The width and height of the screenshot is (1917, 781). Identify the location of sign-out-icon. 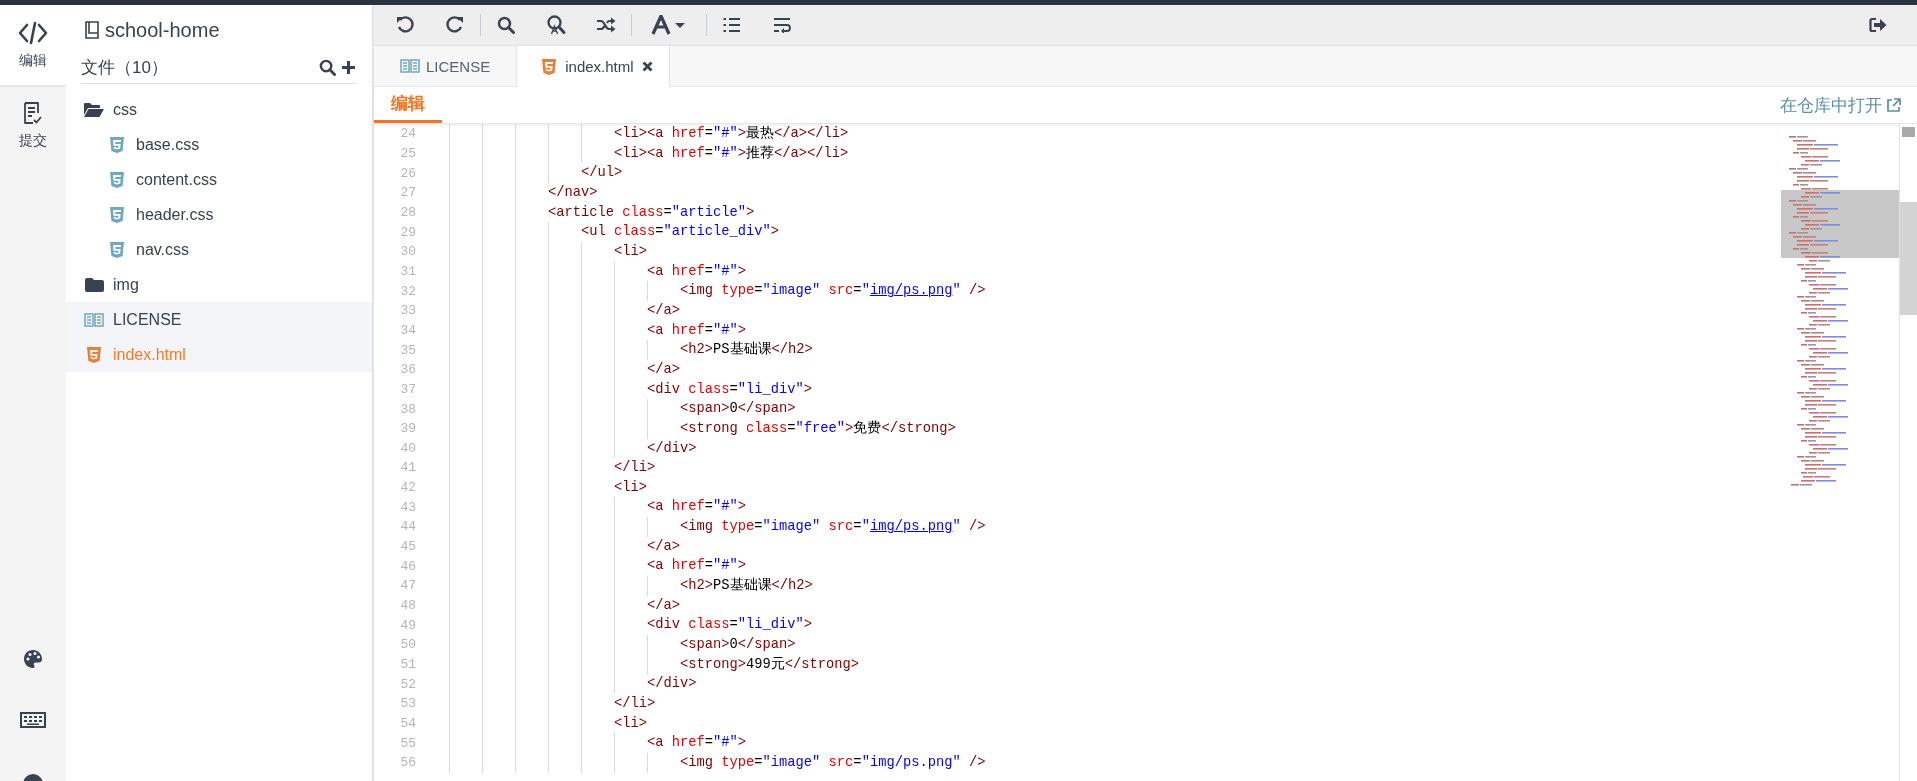
(1878, 25).